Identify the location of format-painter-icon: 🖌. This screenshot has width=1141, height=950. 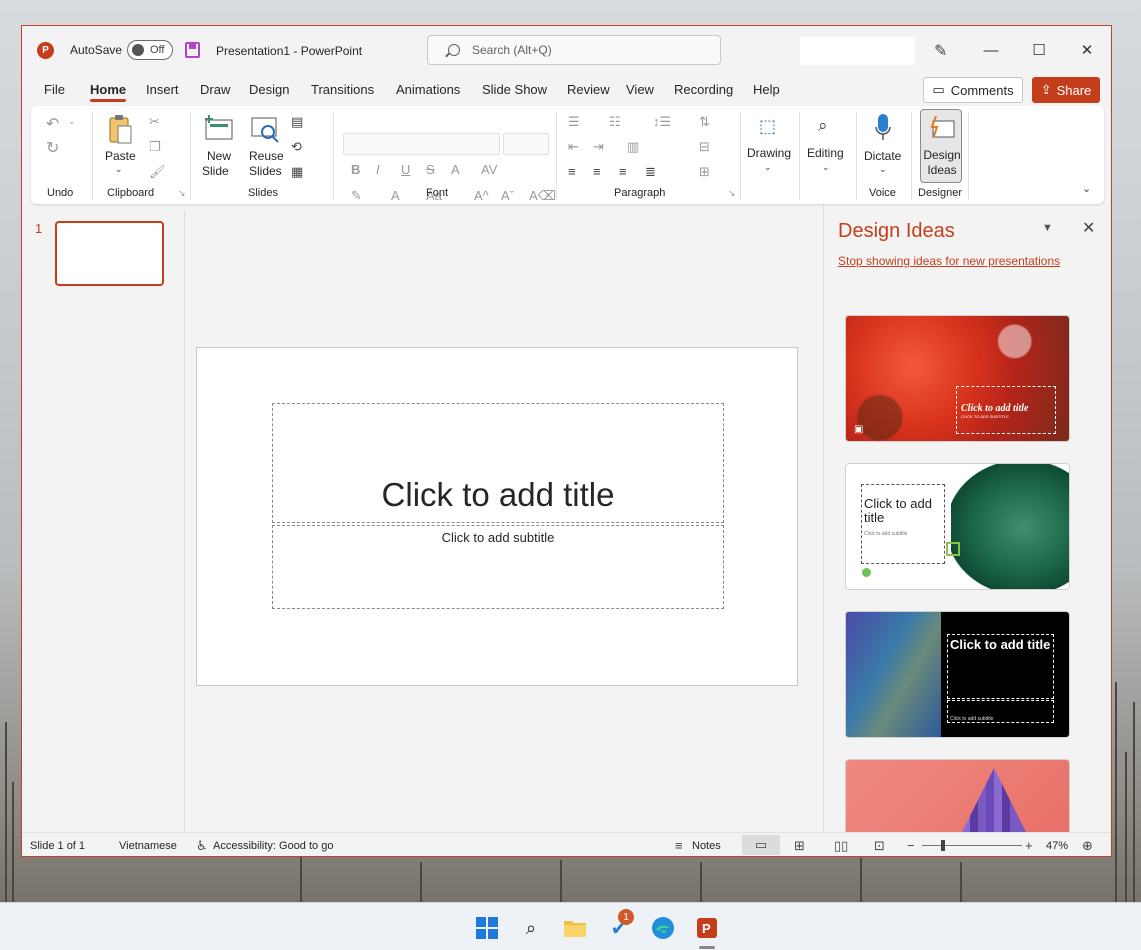
(157, 172).